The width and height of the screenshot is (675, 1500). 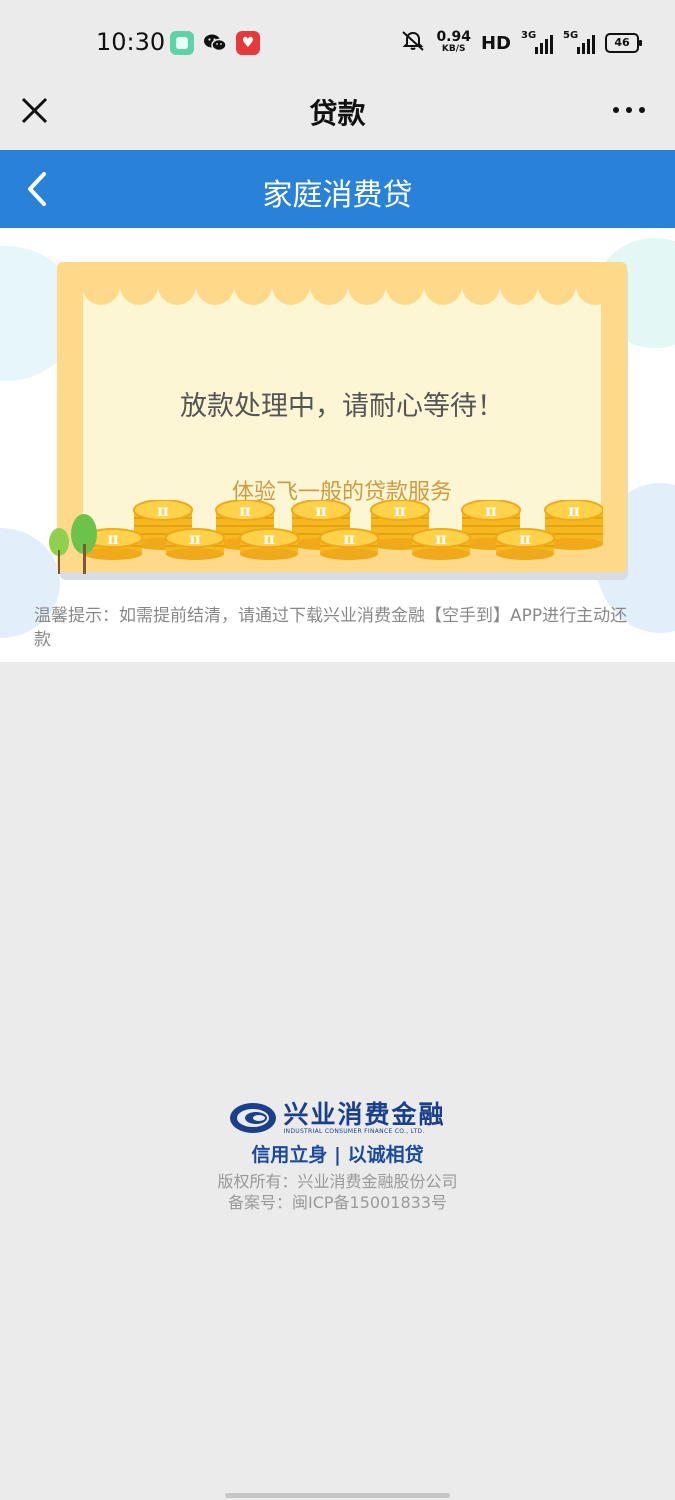 What do you see at coordinates (337, 113) in the screenshot?
I see `page-title: 贷款` at bounding box center [337, 113].